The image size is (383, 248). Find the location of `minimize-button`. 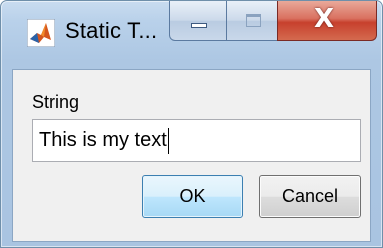

minimize-button is located at coordinates (198, 21).